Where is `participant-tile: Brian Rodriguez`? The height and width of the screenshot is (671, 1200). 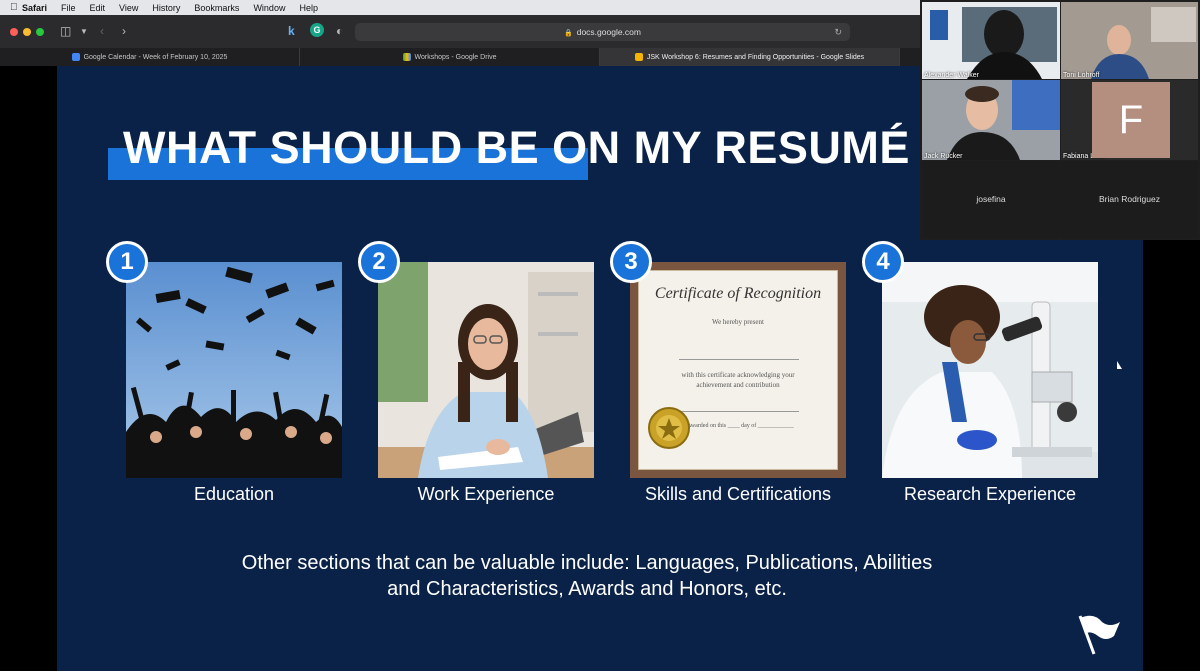
participant-tile: Brian Rodriguez is located at coordinates (1129, 199).